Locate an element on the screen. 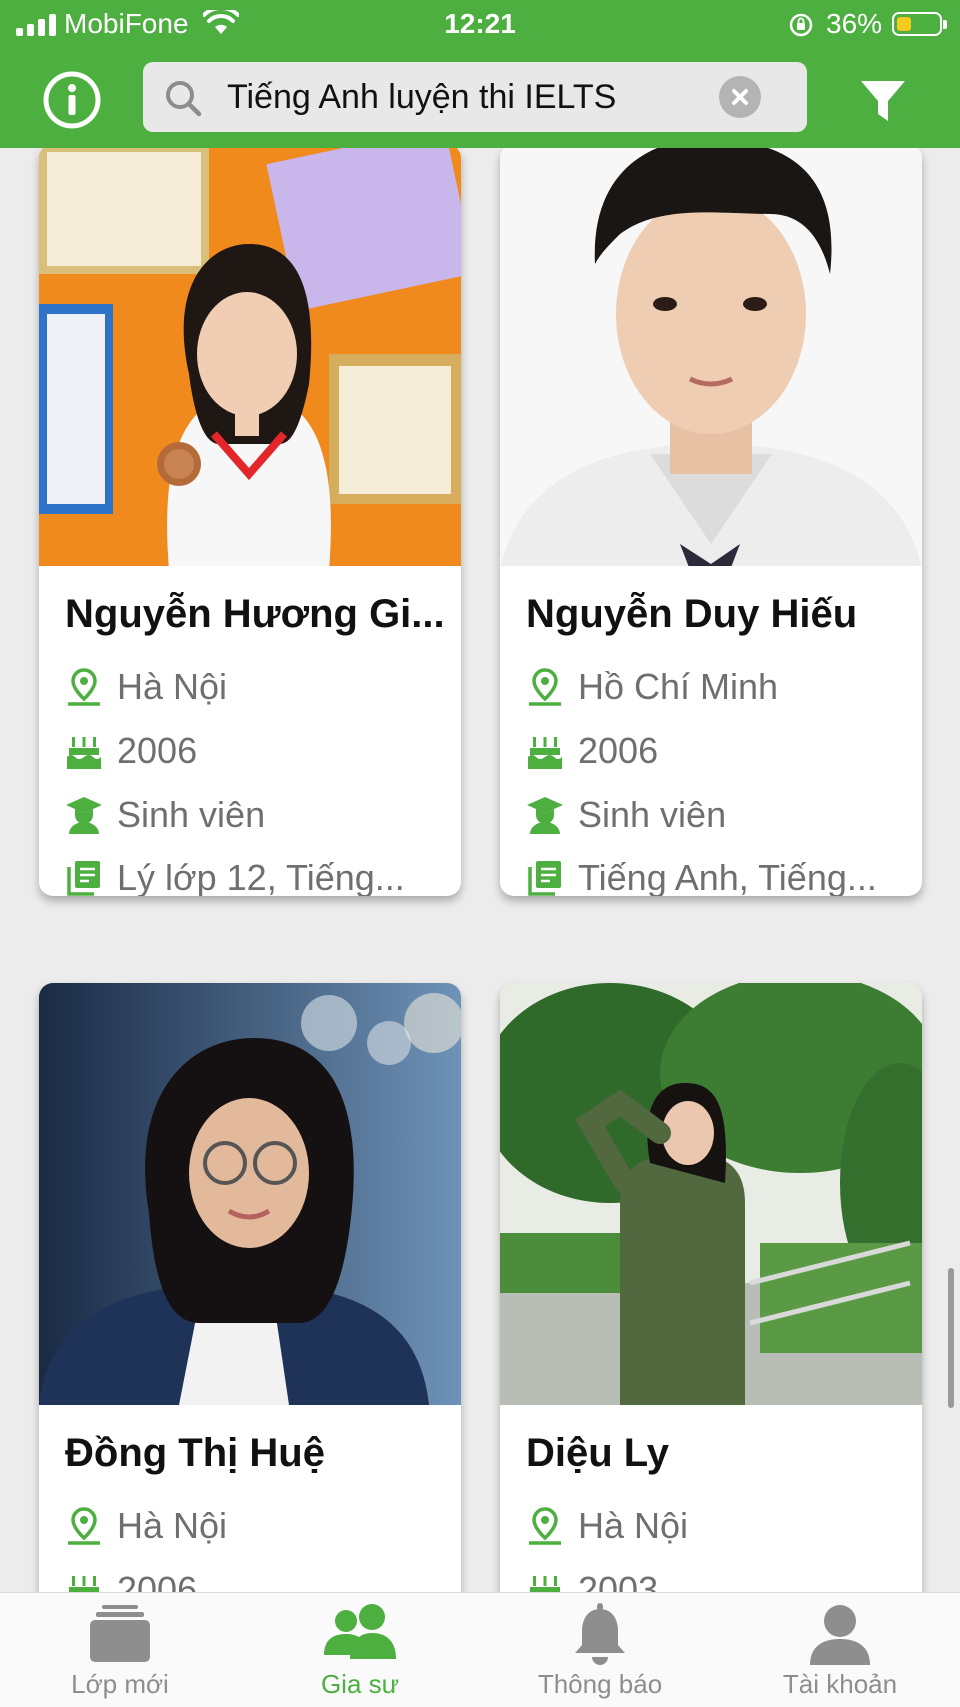 Image resolution: width=960 pixels, height=1707 pixels. scrollbar is located at coordinates (951, 1338).